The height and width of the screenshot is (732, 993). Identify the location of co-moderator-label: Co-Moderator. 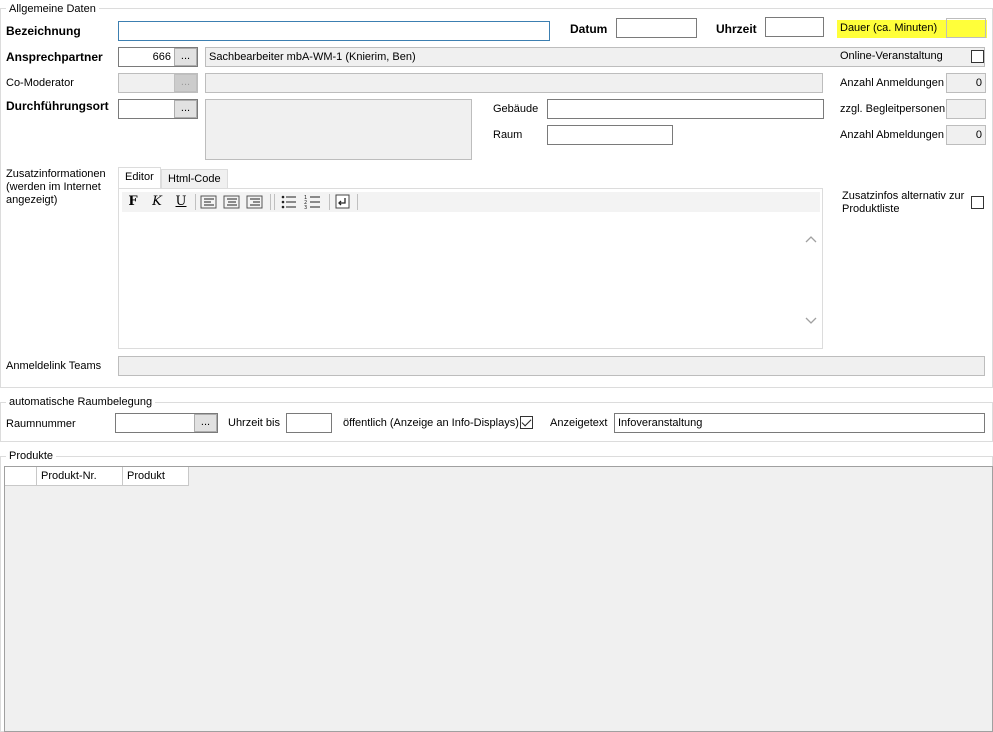
(40, 83).